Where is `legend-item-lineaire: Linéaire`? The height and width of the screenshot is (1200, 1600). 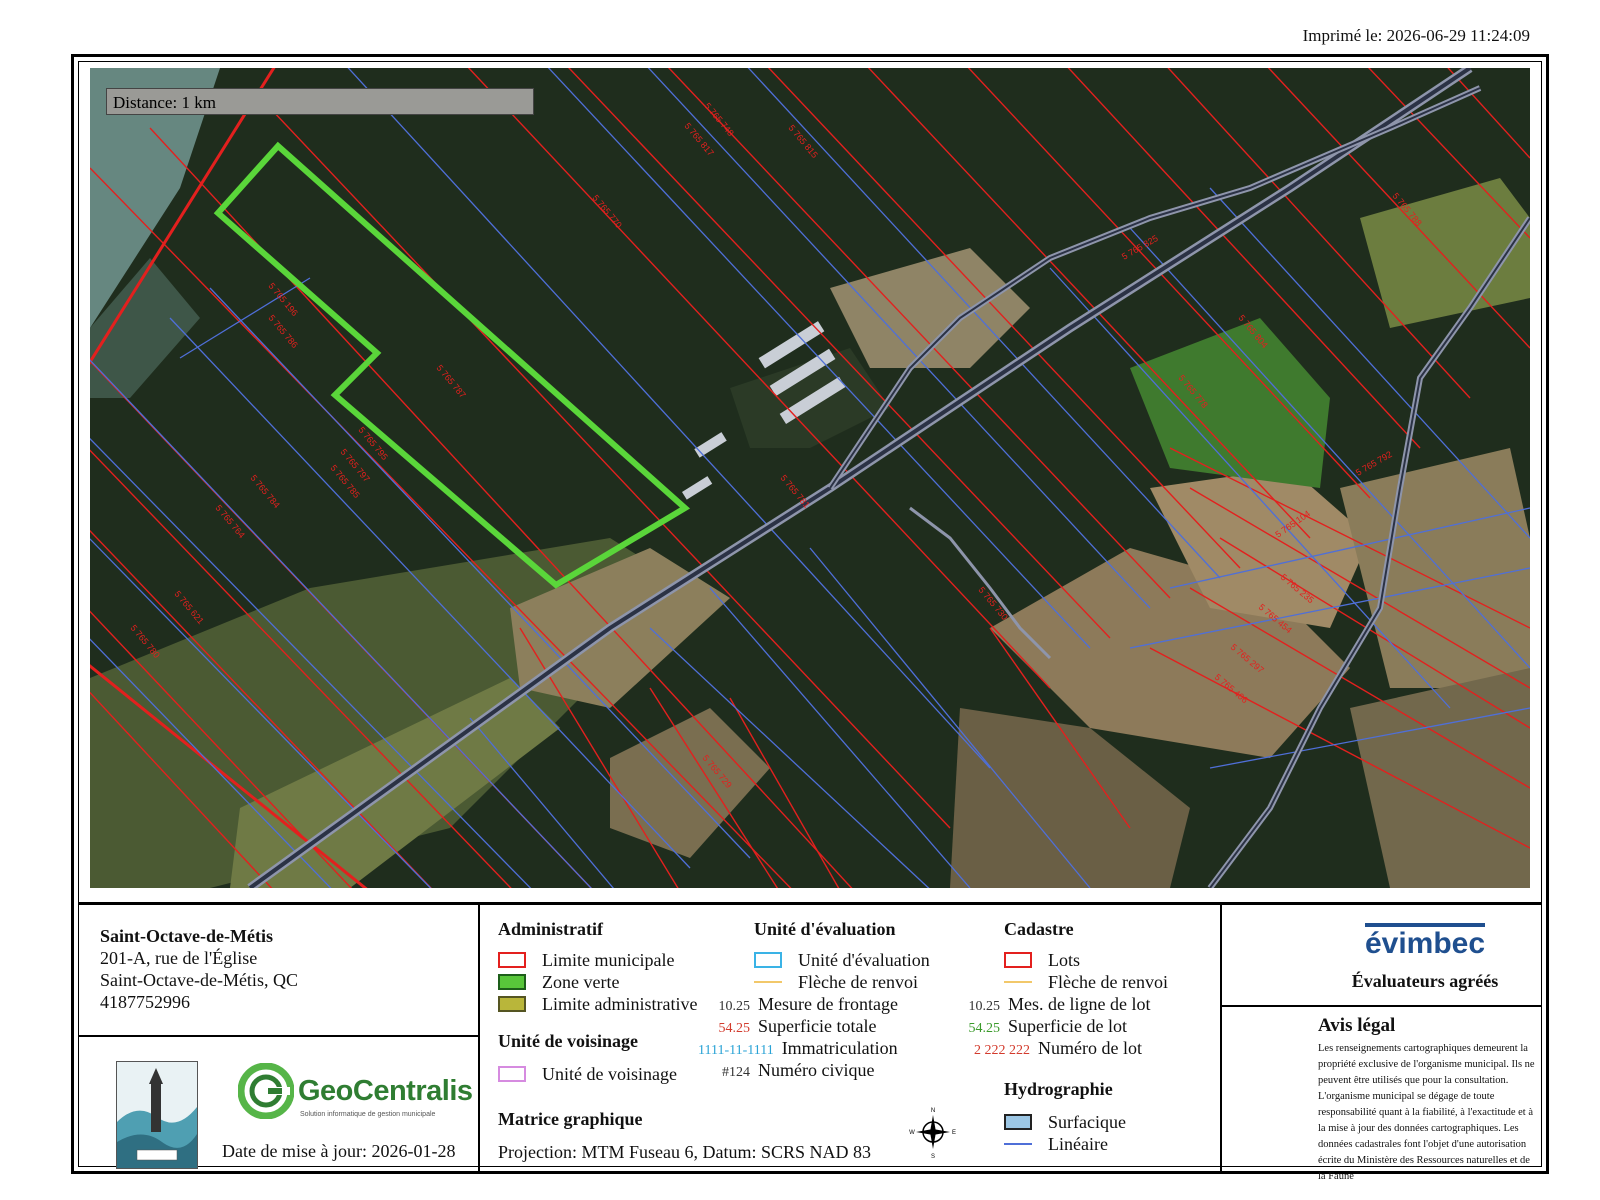
legend-item-lineaire: Linéaire is located at coordinates (1056, 1144).